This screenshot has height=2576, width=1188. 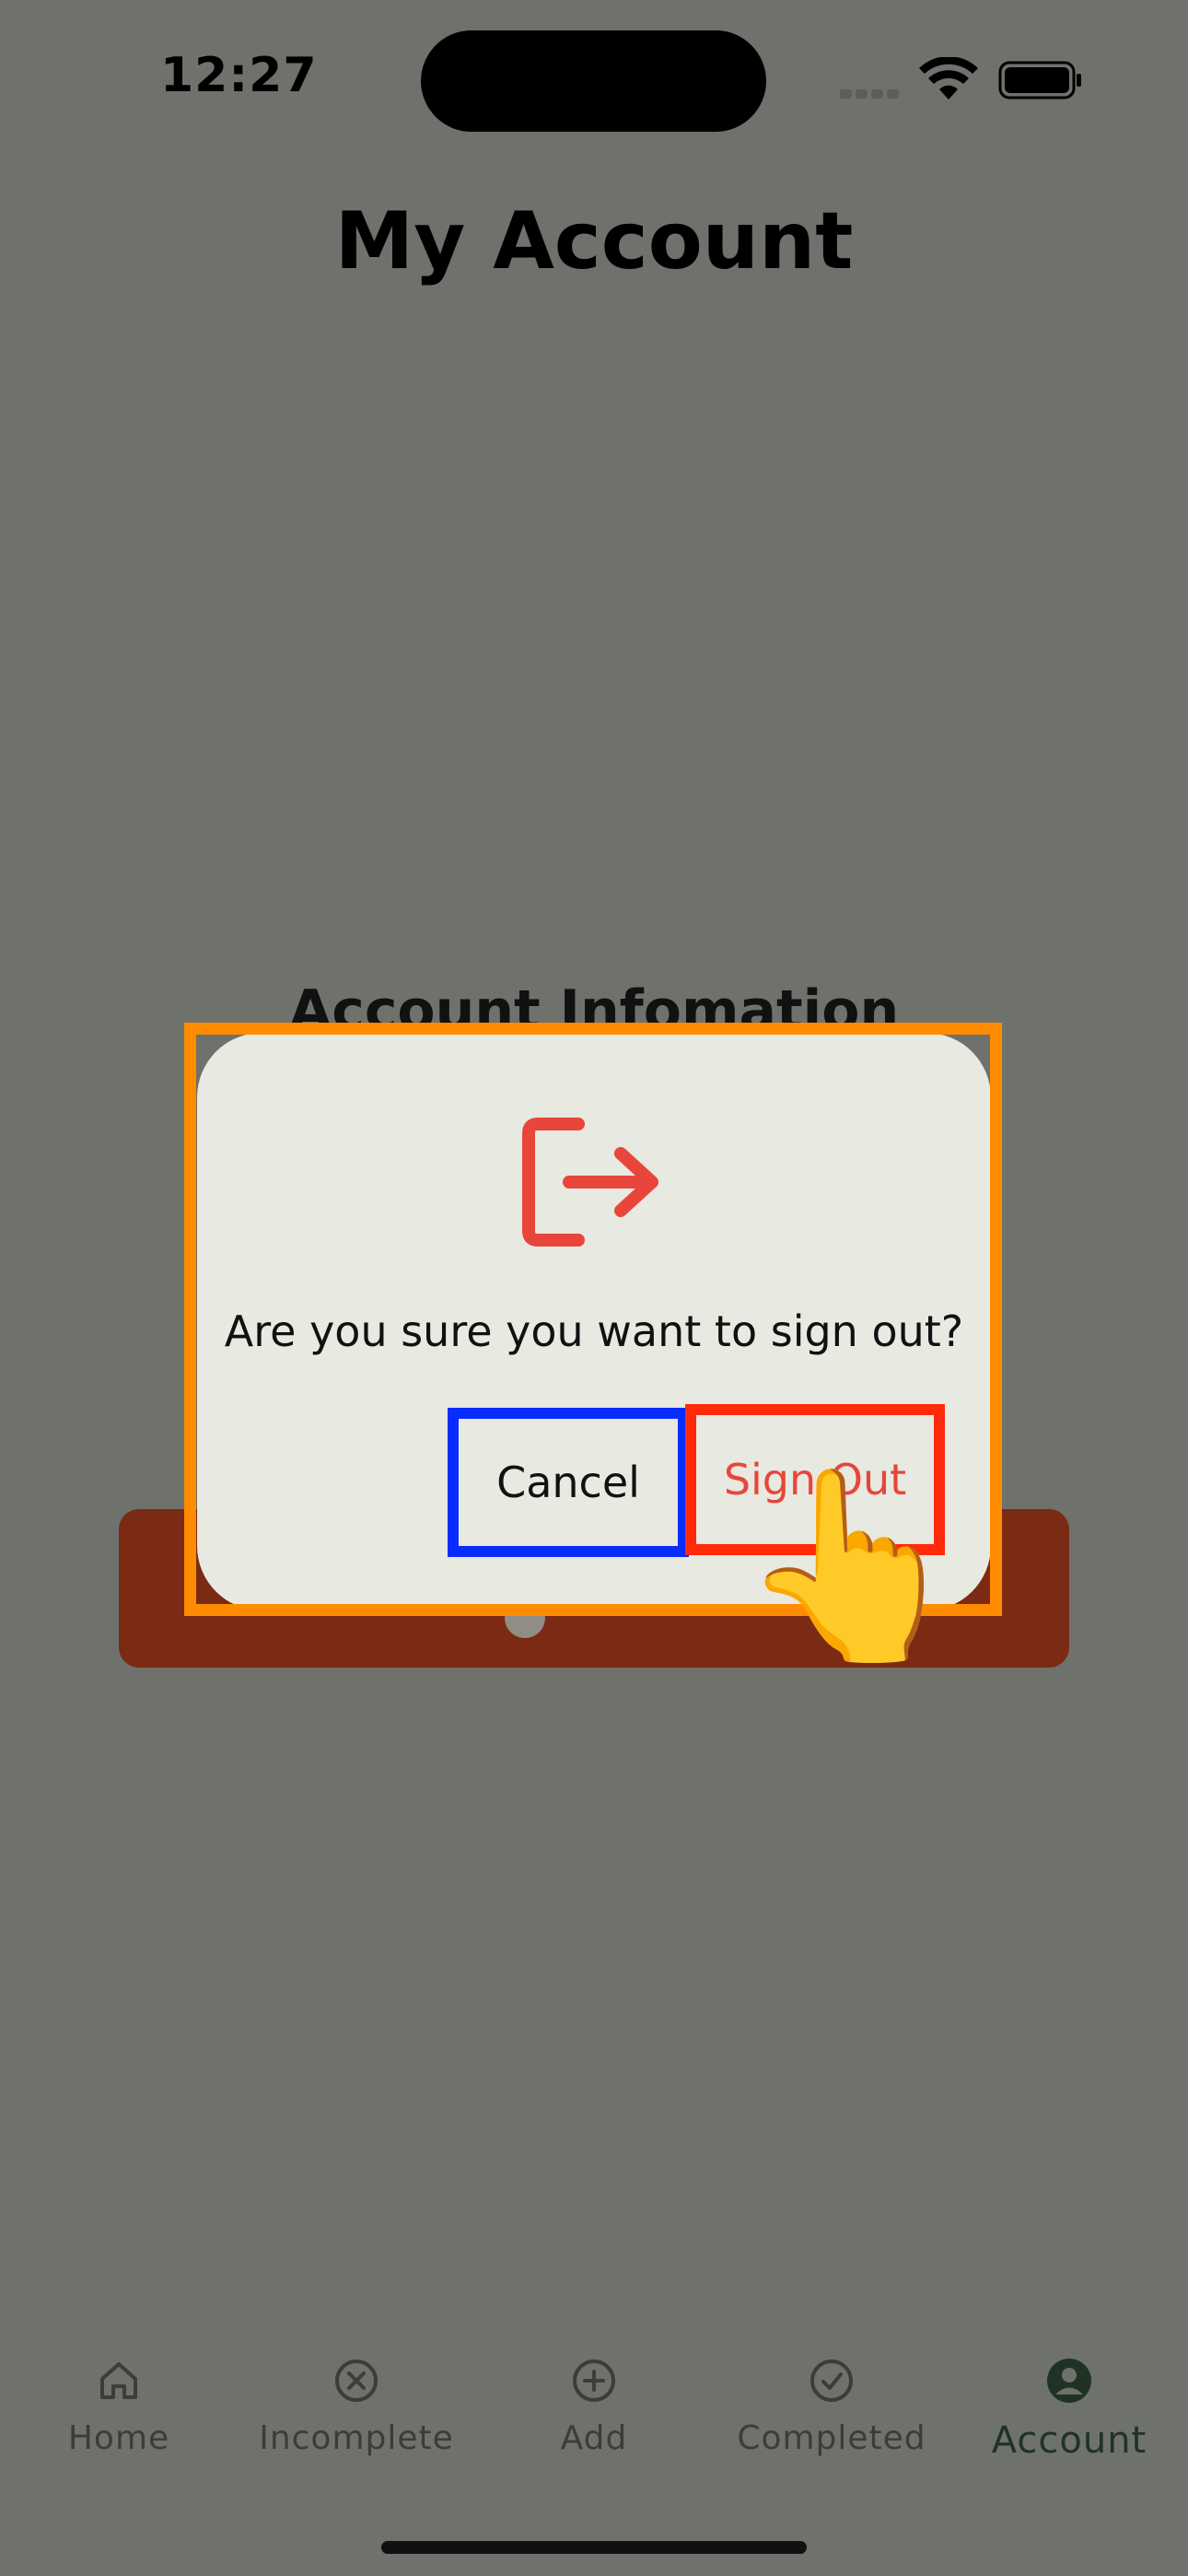 I want to click on dynamic-island, so click(x=593, y=81).